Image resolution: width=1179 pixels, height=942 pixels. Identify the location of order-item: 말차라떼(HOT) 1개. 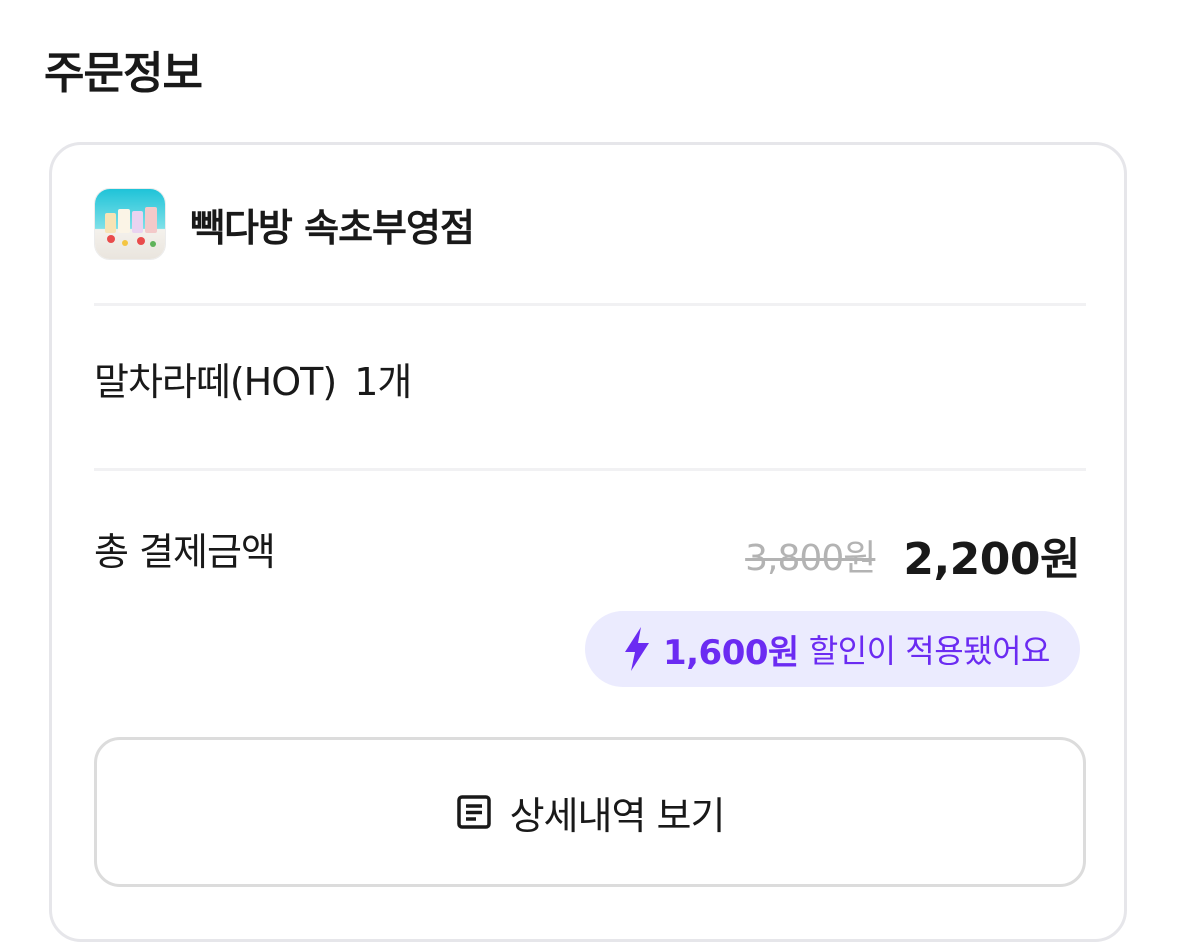
(253, 382).